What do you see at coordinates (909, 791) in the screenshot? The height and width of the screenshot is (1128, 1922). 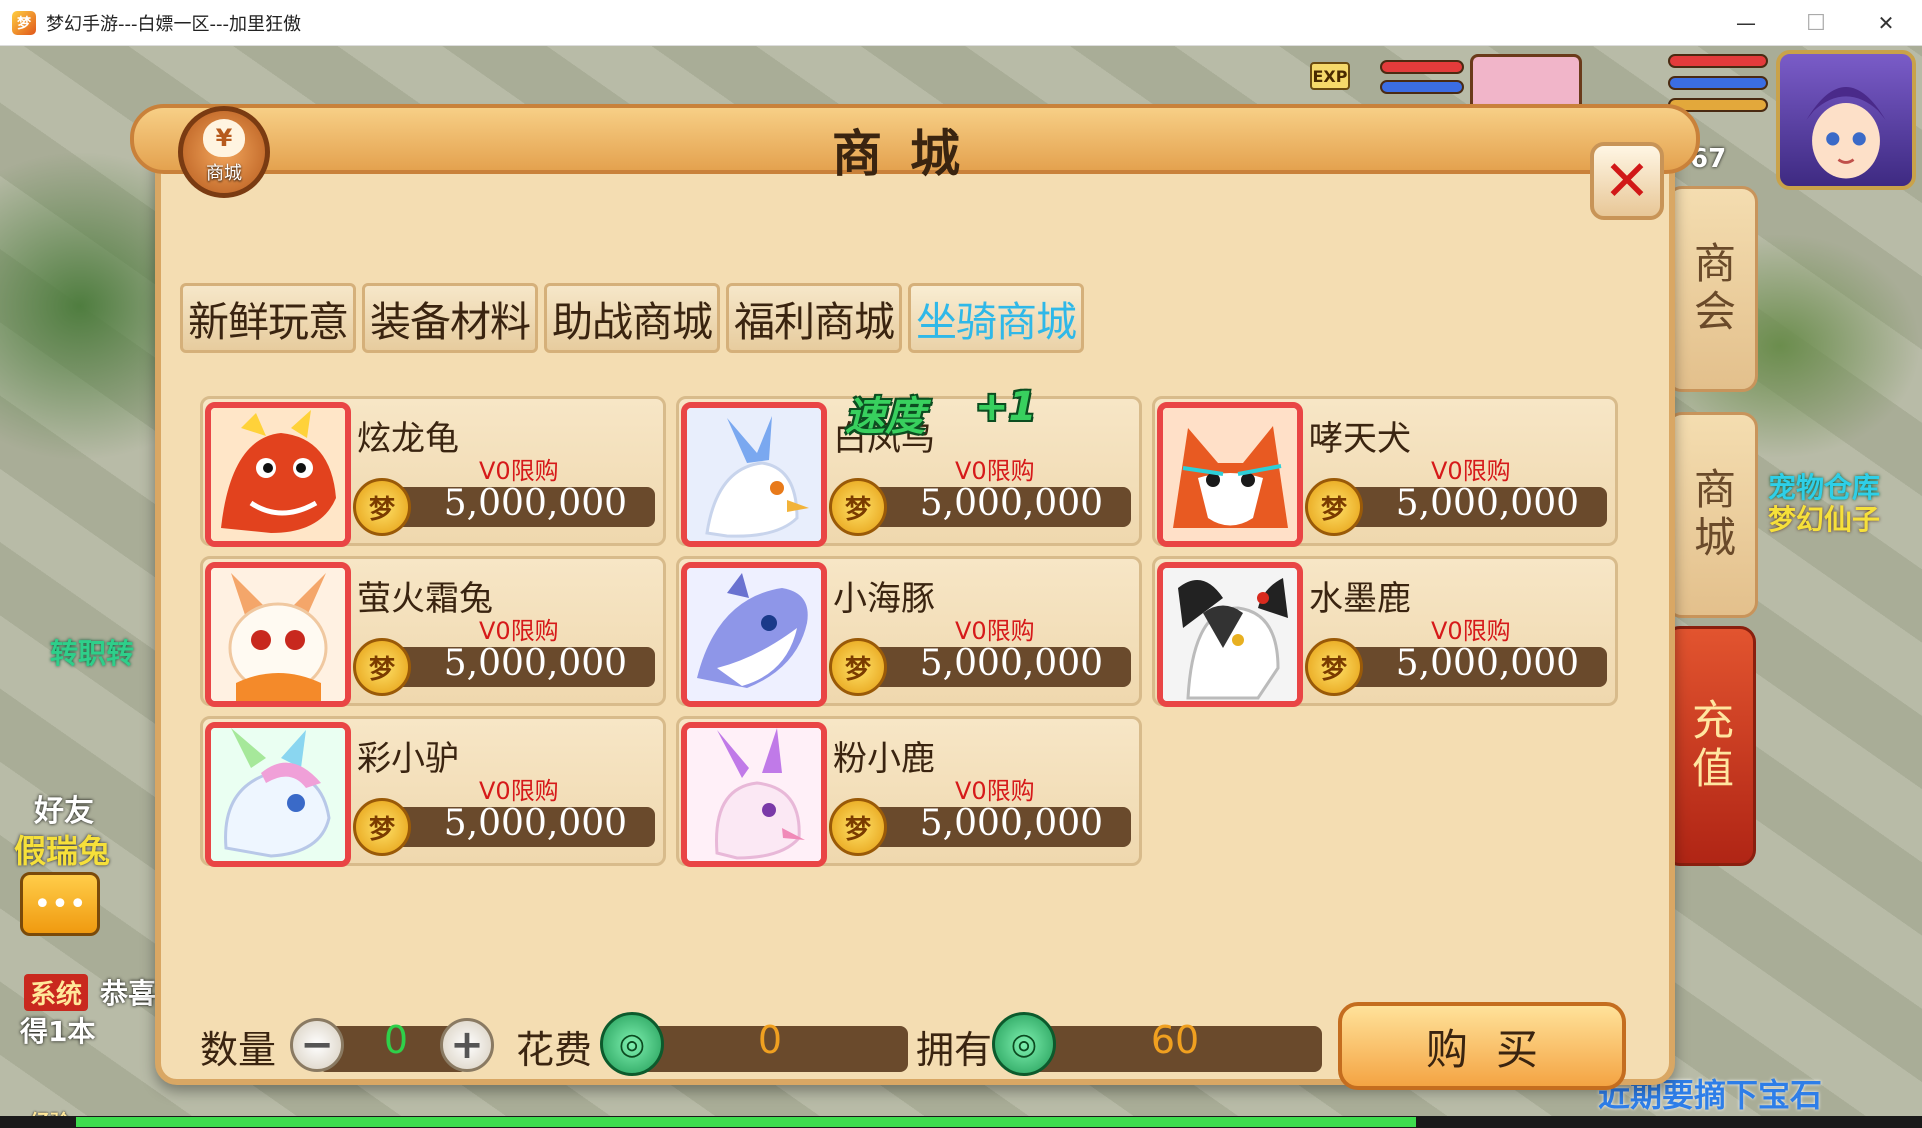 I see `item-card: 粉小鹿 V0限购 梦 5,000,000` at bounding box center [909, 791].